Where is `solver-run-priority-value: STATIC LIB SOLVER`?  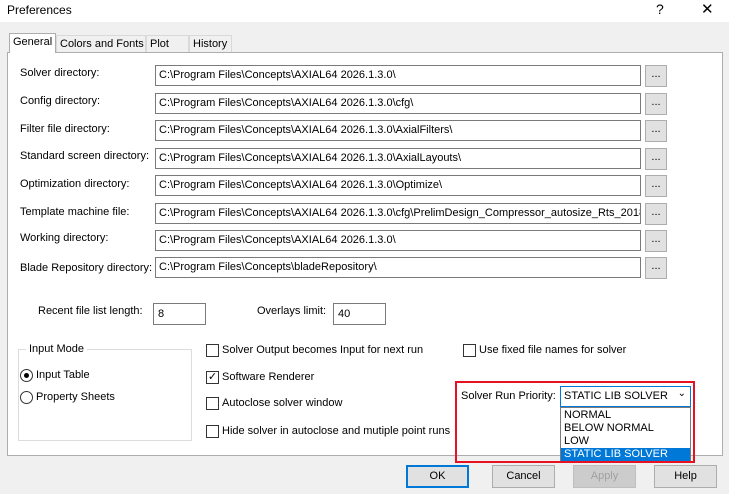
solver-run-priority-value: STATIC LIB SOLVER is located at coordinates (616, 396).